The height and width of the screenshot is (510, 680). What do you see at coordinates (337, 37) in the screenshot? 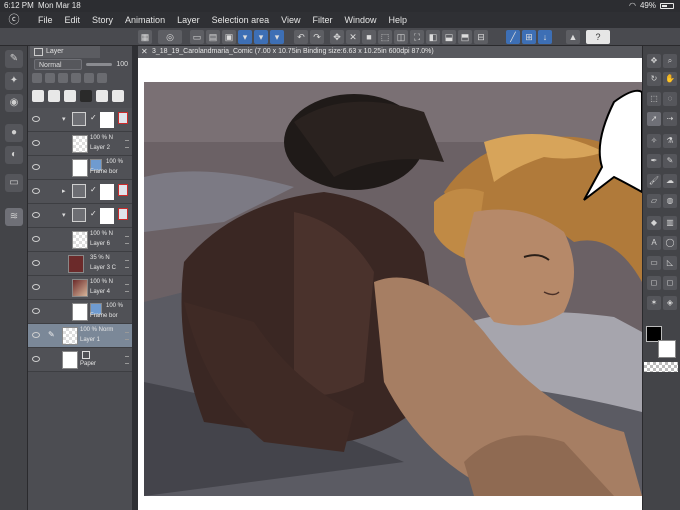
I see `transform-icon: ✥` at bounding box center [337, 37].